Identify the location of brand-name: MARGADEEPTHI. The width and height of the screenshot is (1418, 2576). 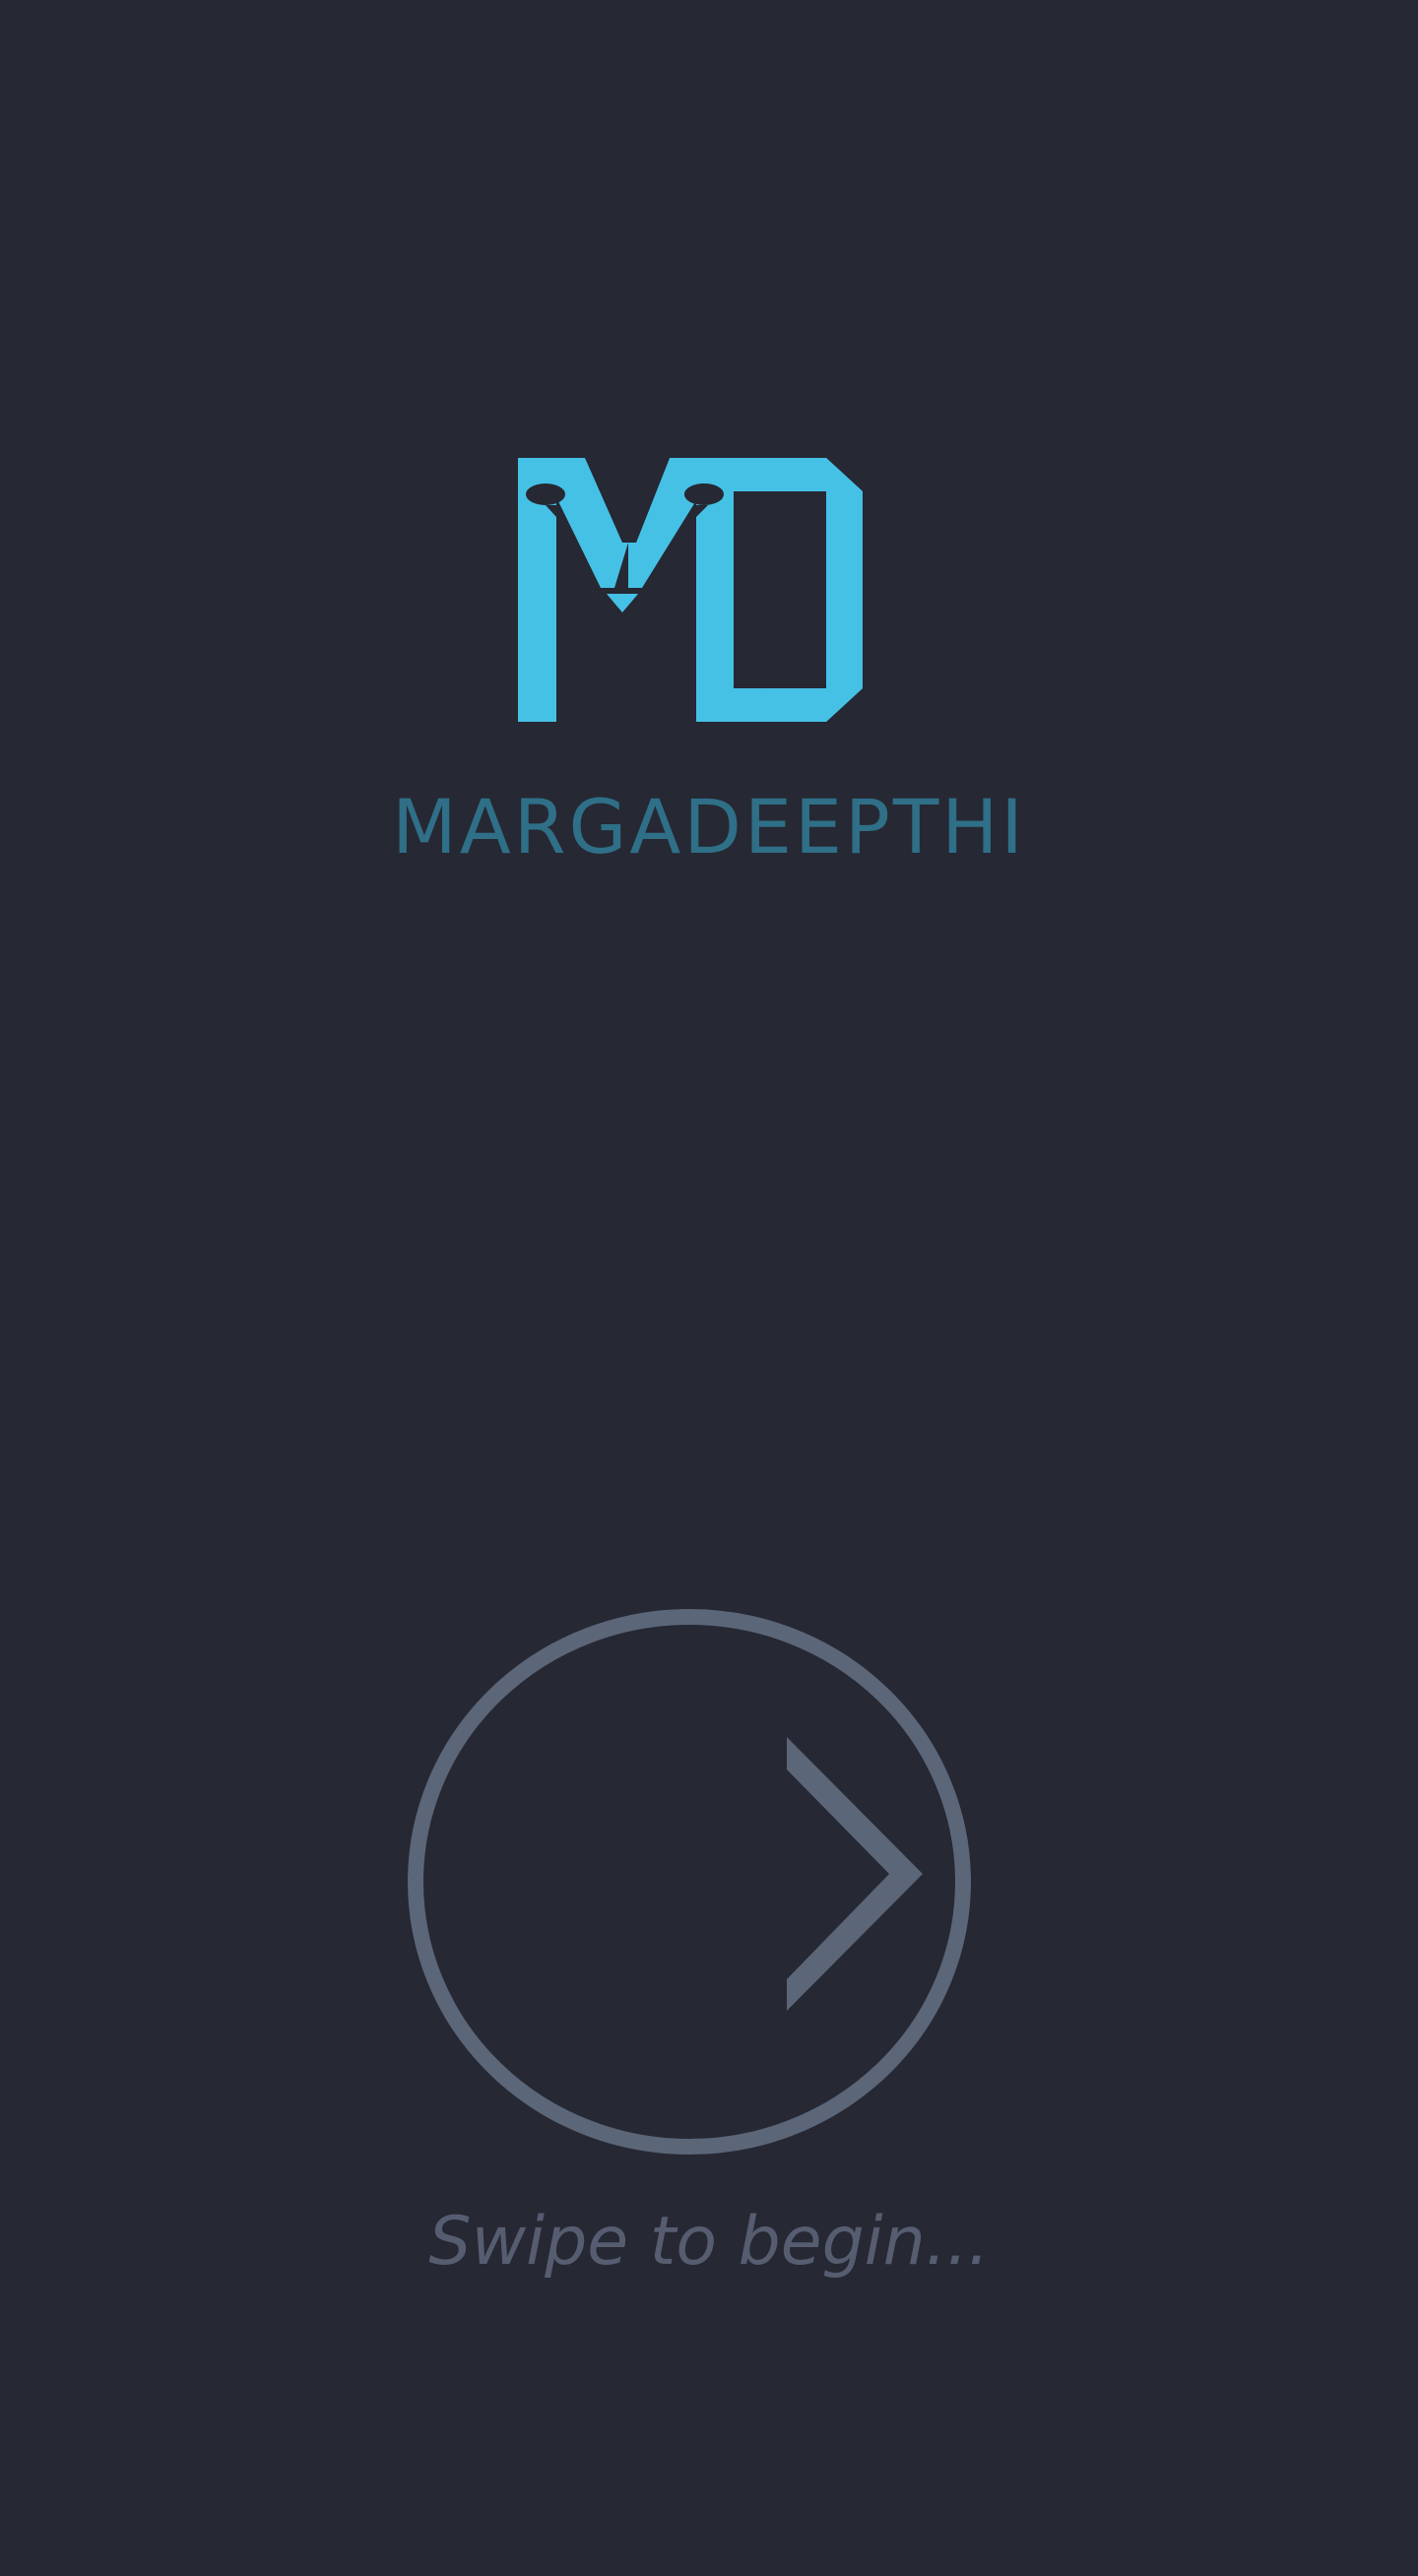
(709, 826).